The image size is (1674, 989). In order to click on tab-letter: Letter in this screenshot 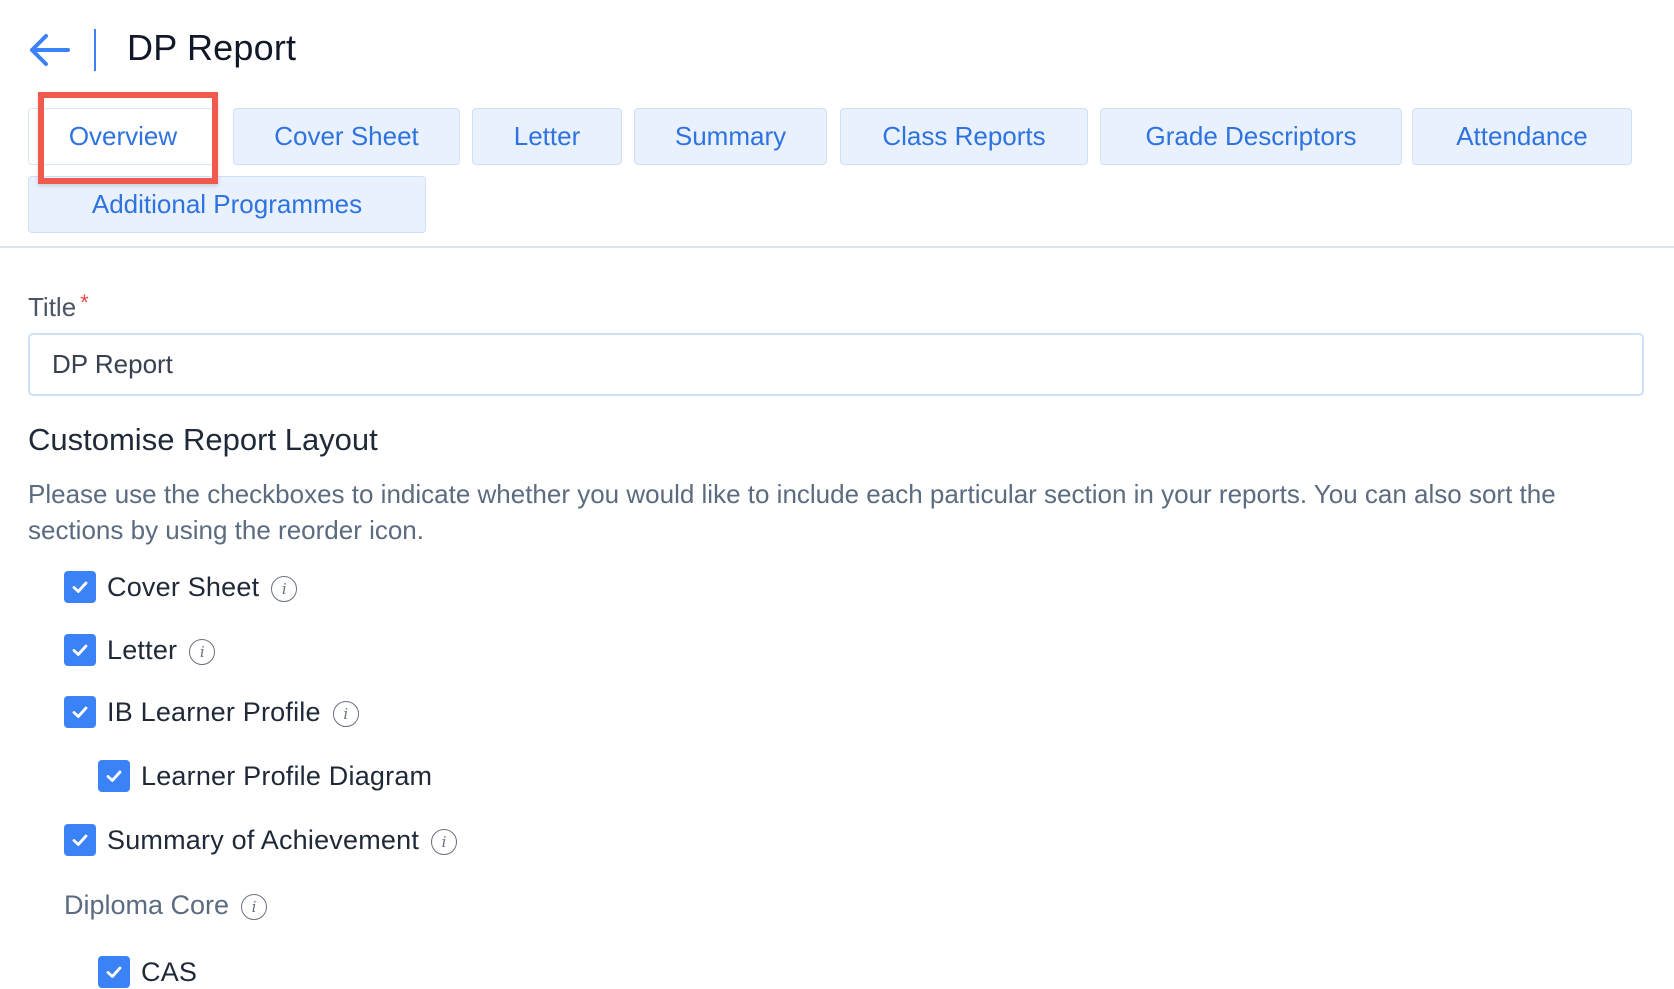, I will do `click(547, 136)`.